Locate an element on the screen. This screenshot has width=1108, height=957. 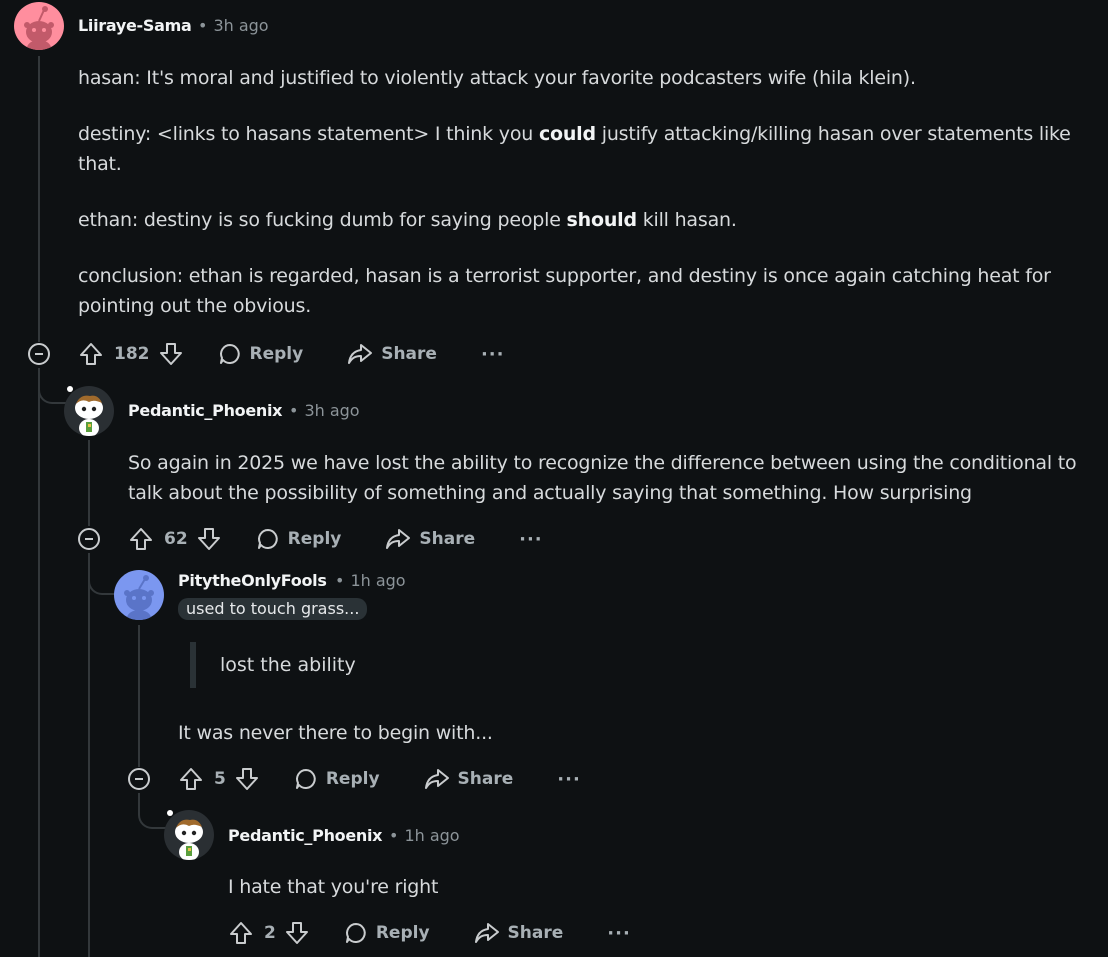
comment-actions: 5 Reply Share ··· is located at coordinates (379, 779).